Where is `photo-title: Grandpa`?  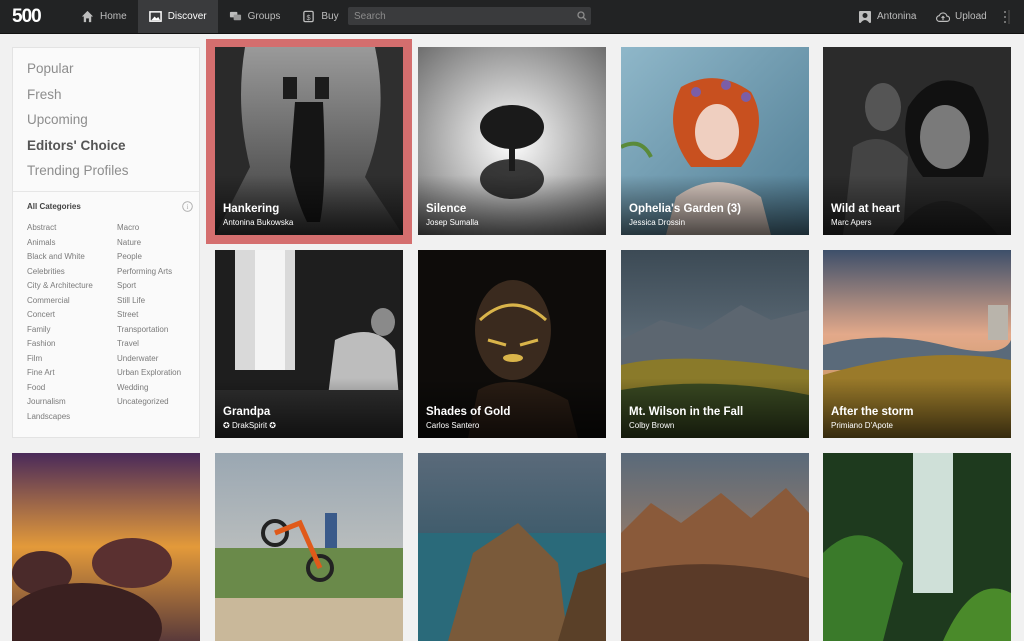
photo-title: Grandpa is located at coordinates (246, 412).